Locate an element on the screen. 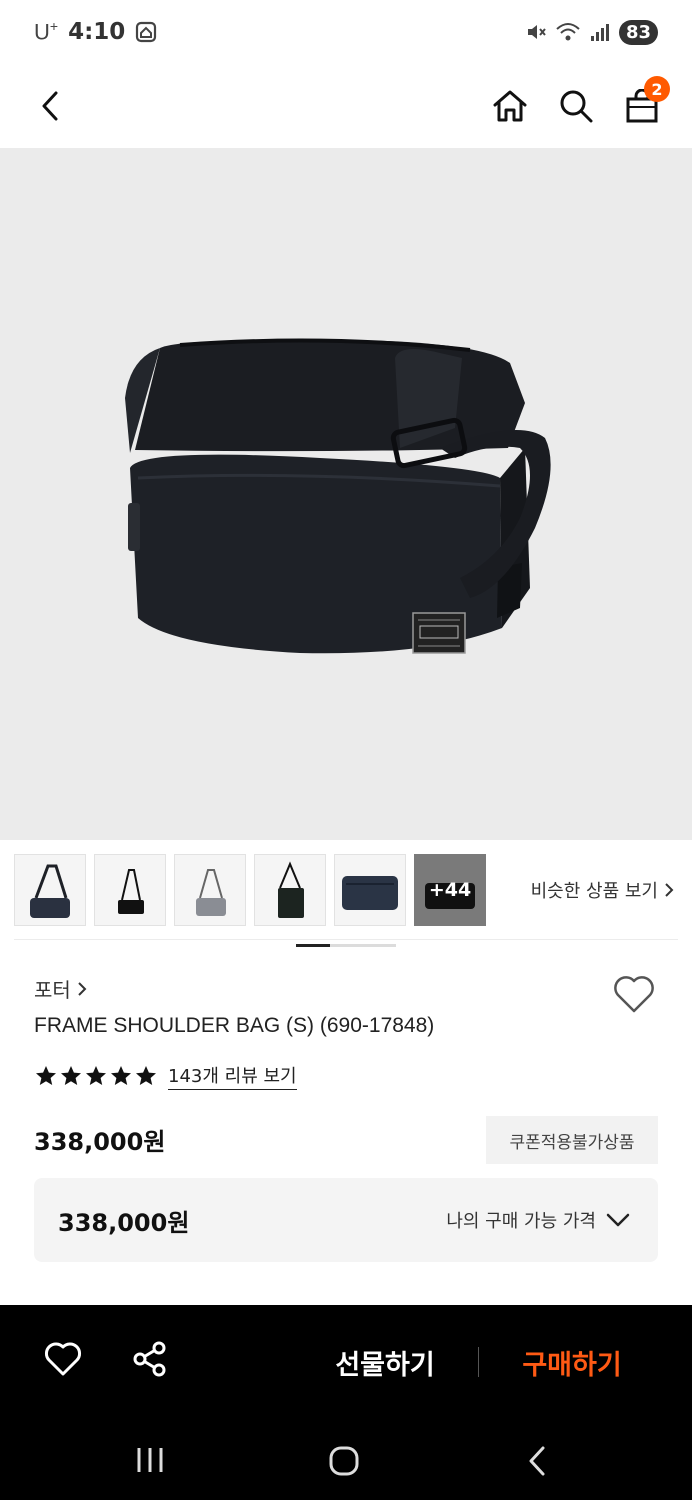 The image size is (692, 1500). my-price-label: 나의 구매 가능 가격 is located at coordinates (521, 1221).